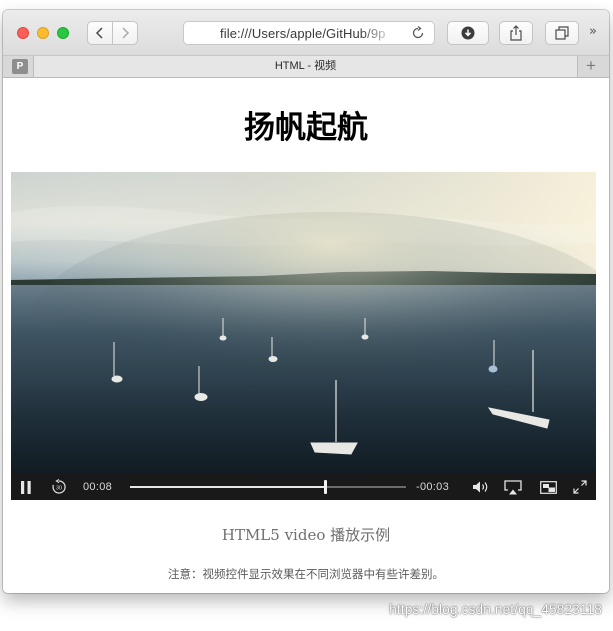 Image resolution: width=613 pixels, height=631 pixels. I want to click on tabs-overview-icon, so click(562, 33).